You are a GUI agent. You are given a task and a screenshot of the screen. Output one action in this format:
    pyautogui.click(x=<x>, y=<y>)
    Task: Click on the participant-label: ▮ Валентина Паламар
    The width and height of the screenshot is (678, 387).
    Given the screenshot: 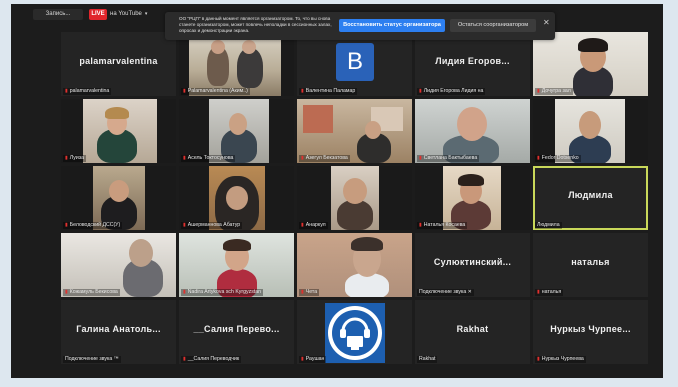 What is the action you would take?
    pyautogui.click(x=328, y=91)
    